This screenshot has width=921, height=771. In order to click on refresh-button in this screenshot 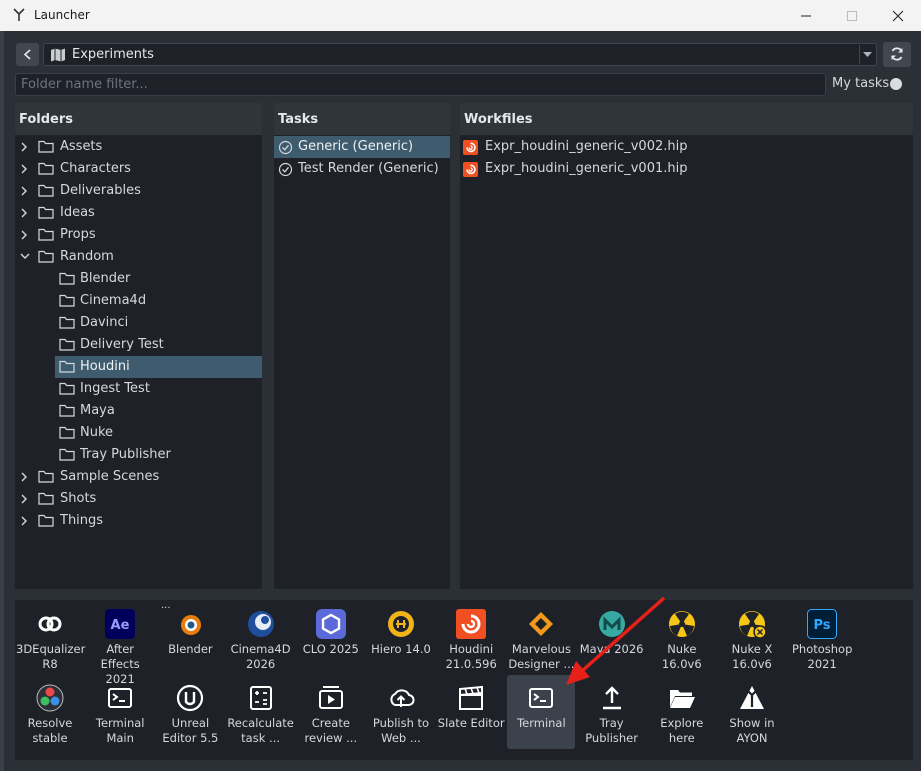, I will do `click(897, 54)`.